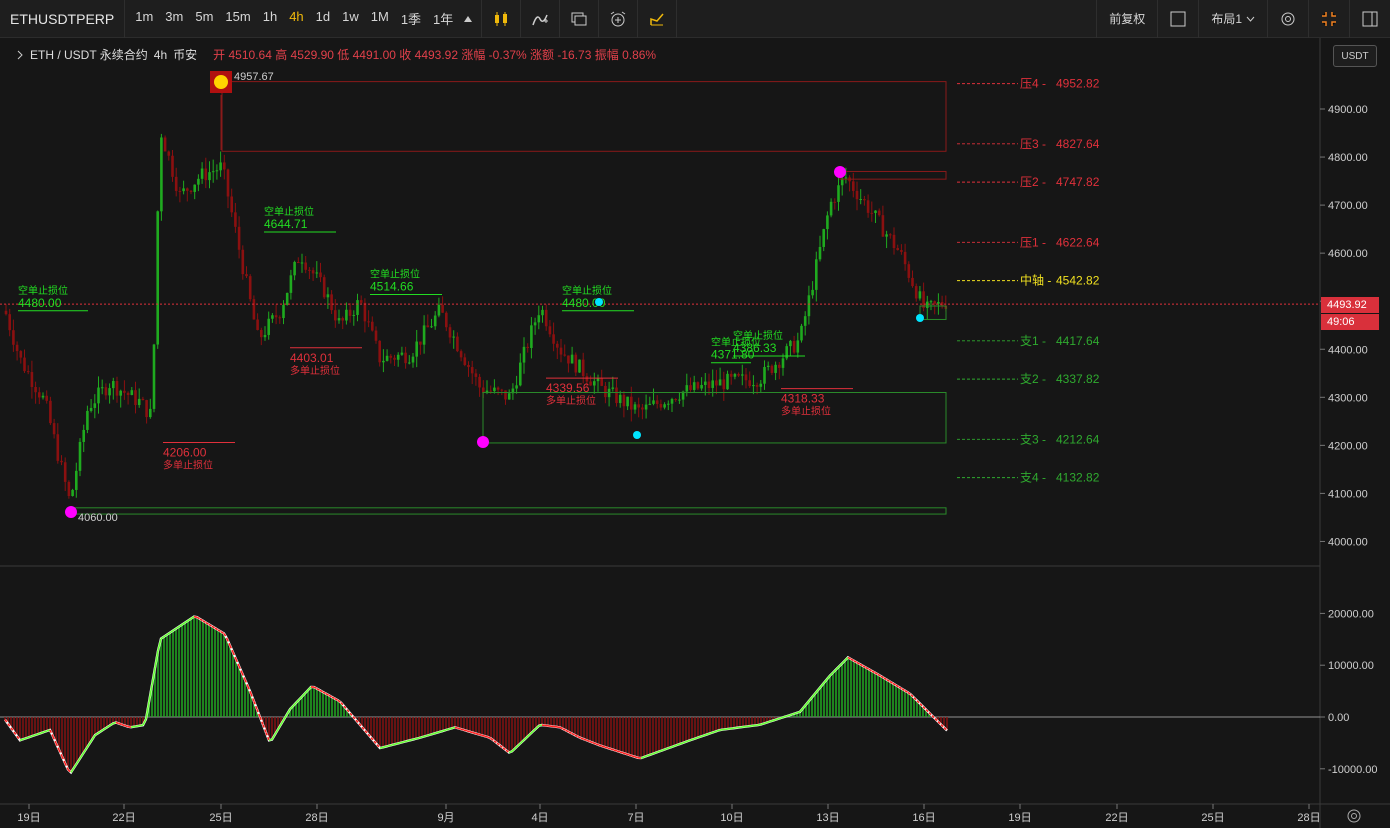 The image size is (1390, 828). Describe the element at coordinates (296, 18) in the screenshot. I see `tab-timeframe-5: 4h` at that location.